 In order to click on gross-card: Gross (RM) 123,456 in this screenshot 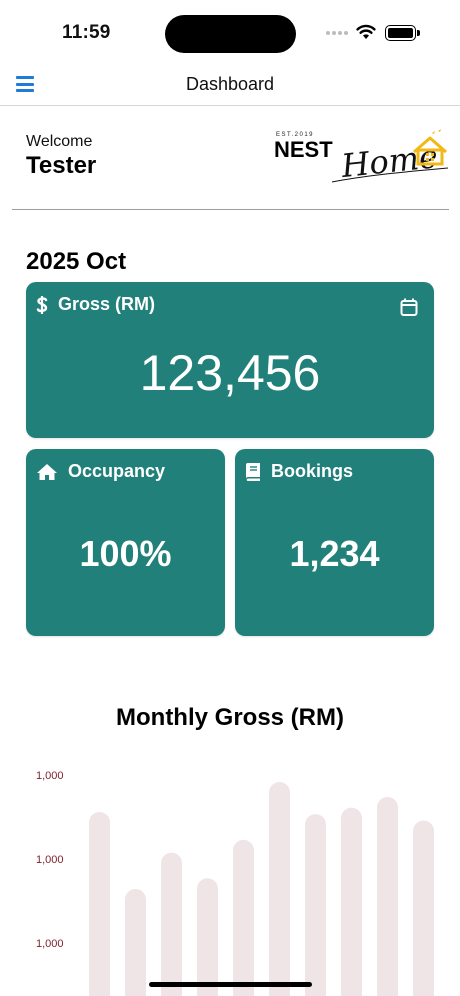, I will do `click(230, 360)`.